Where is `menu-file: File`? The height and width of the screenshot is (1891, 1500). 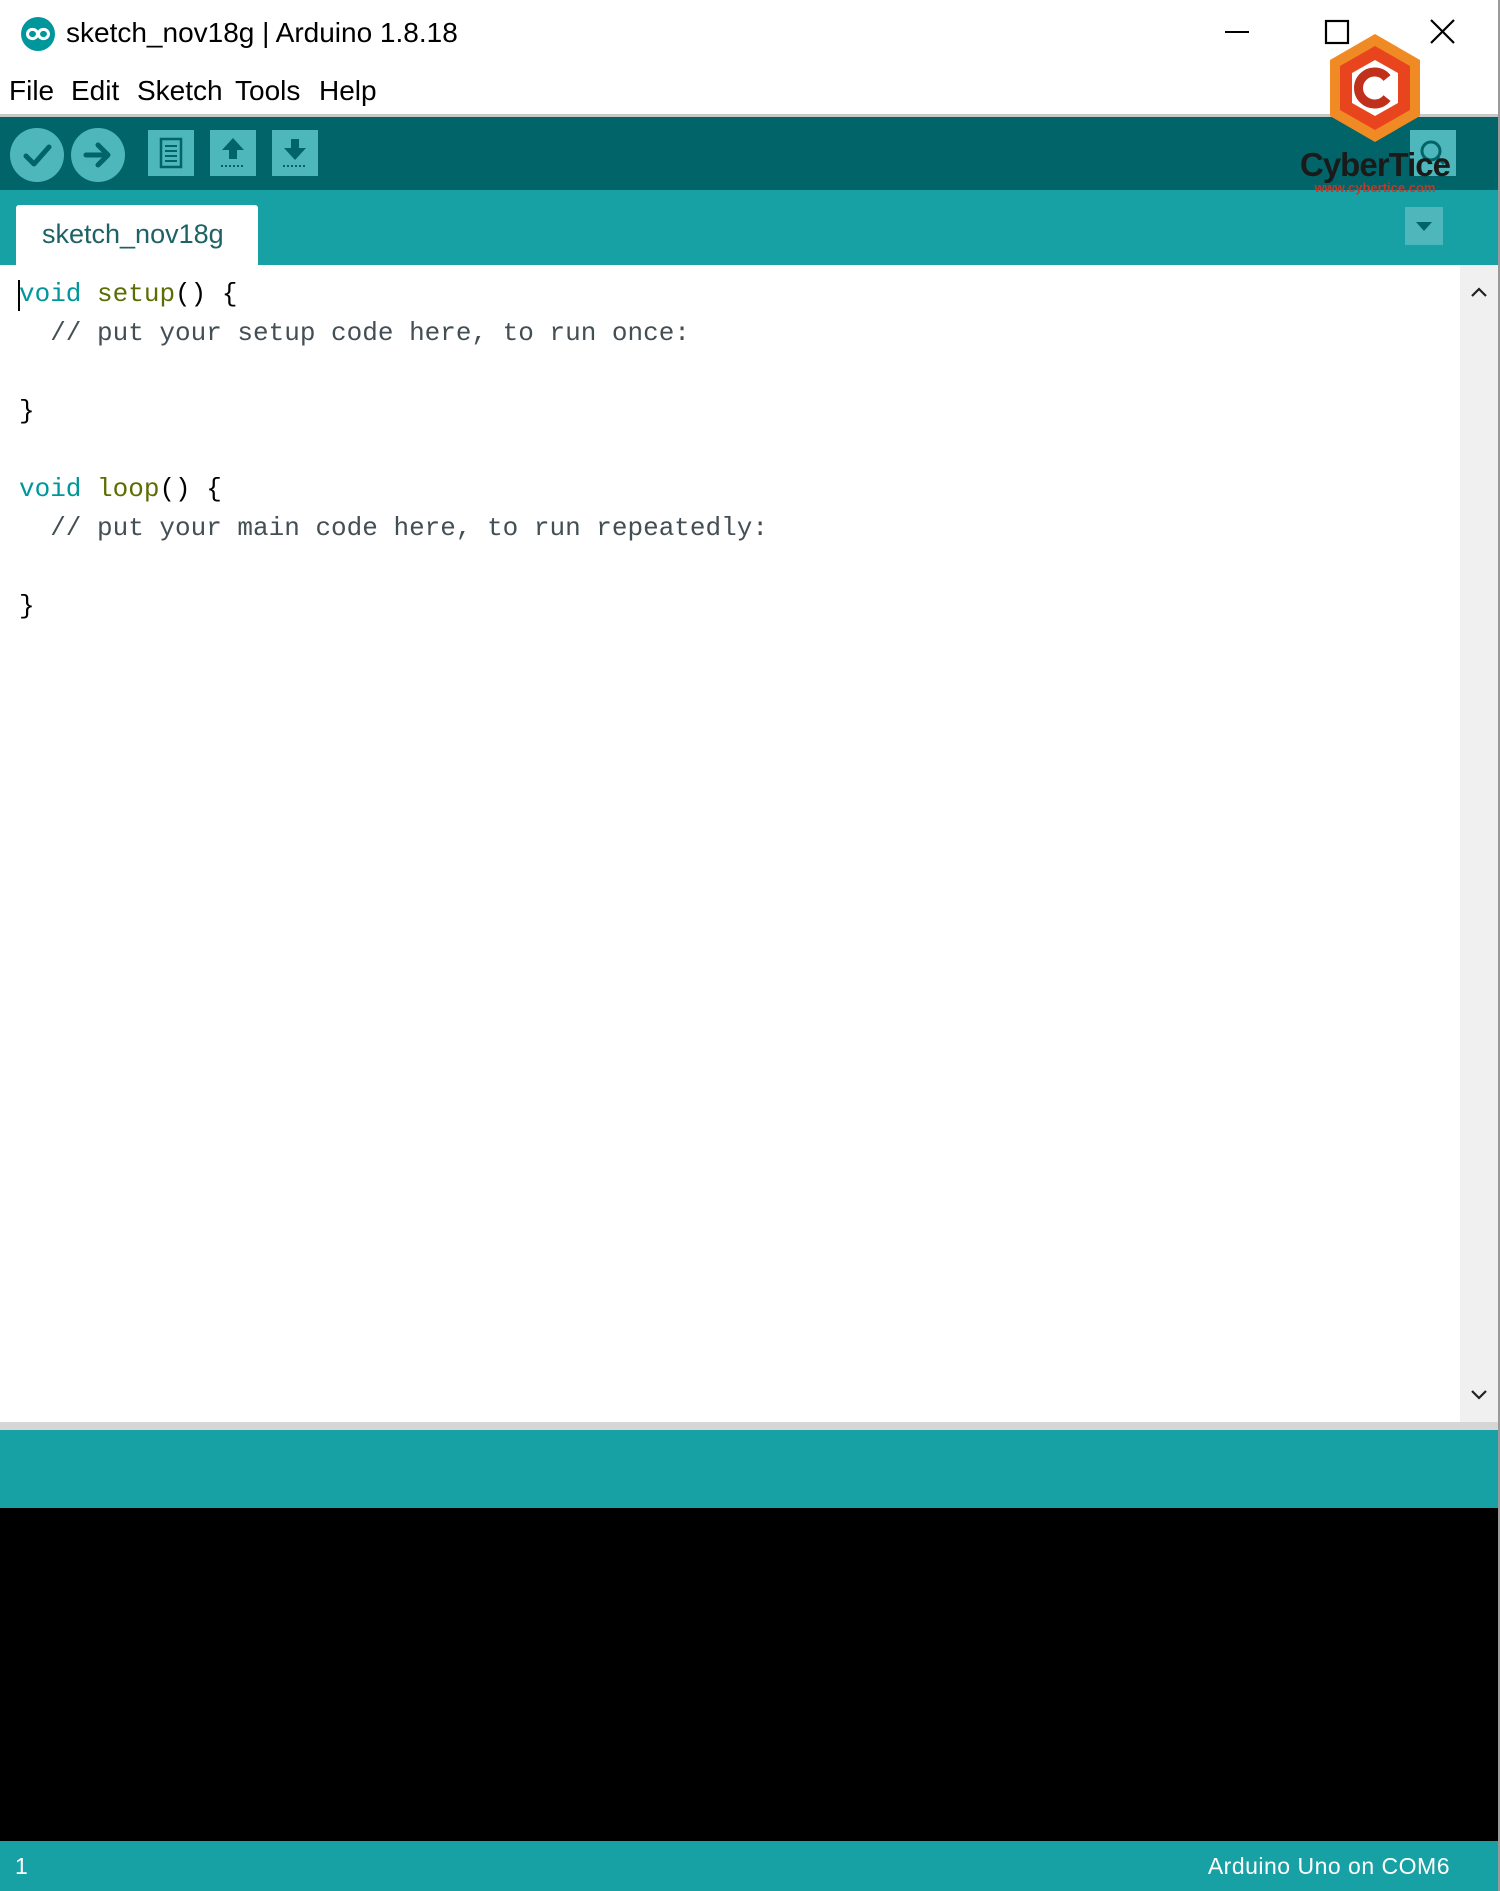
menu-file: File is located at coordinates (31, 91).